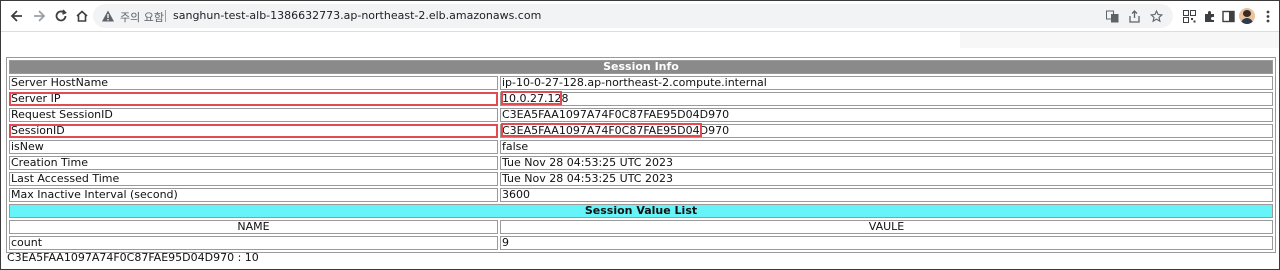 The height and width of the screenshot is (270, 1280). I want to click on table-row: count 9, so click(641, 243).